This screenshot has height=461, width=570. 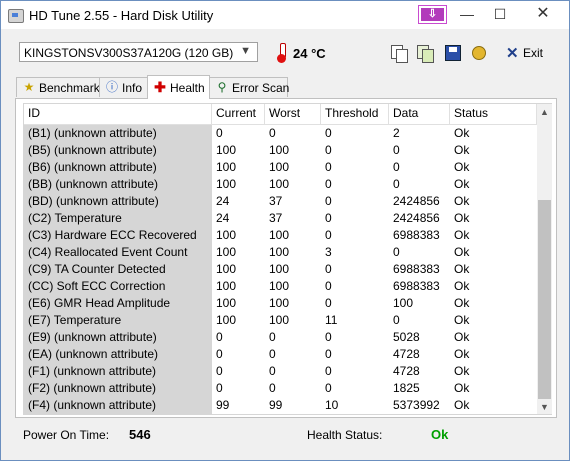 What do you see at coordinates (160, 87) in the screenshot?
I see `health-cross-icon: ✚` at bounding box center [160, 87].